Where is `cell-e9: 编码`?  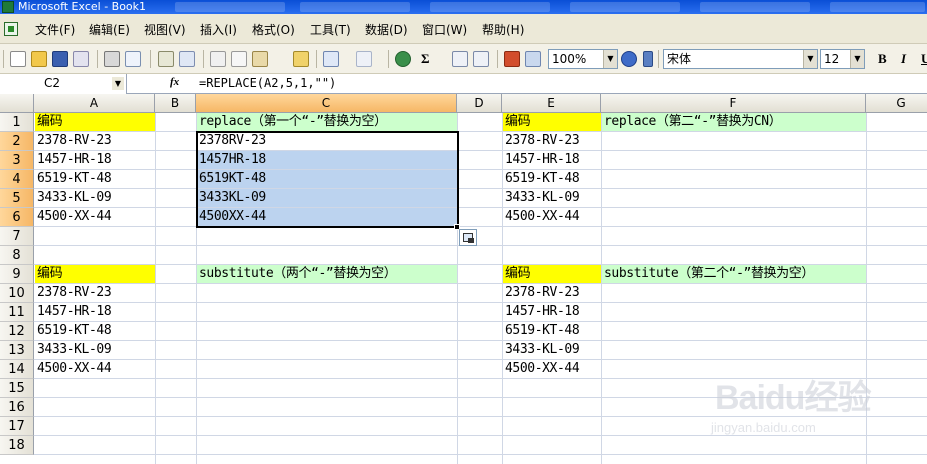
cell-e9: 编码 is located at coordinates (552, 274).